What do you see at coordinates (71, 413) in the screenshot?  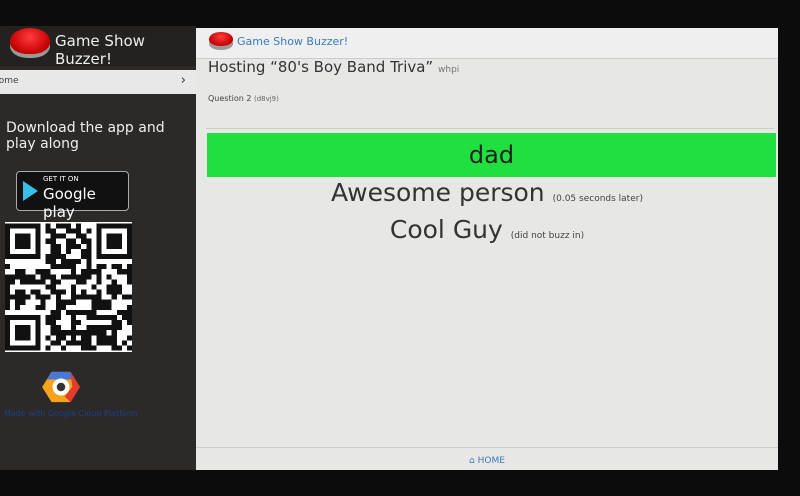 I see `cloud-platform-link: Made with Google Cloud Platform` at bounding box center [71, 413].